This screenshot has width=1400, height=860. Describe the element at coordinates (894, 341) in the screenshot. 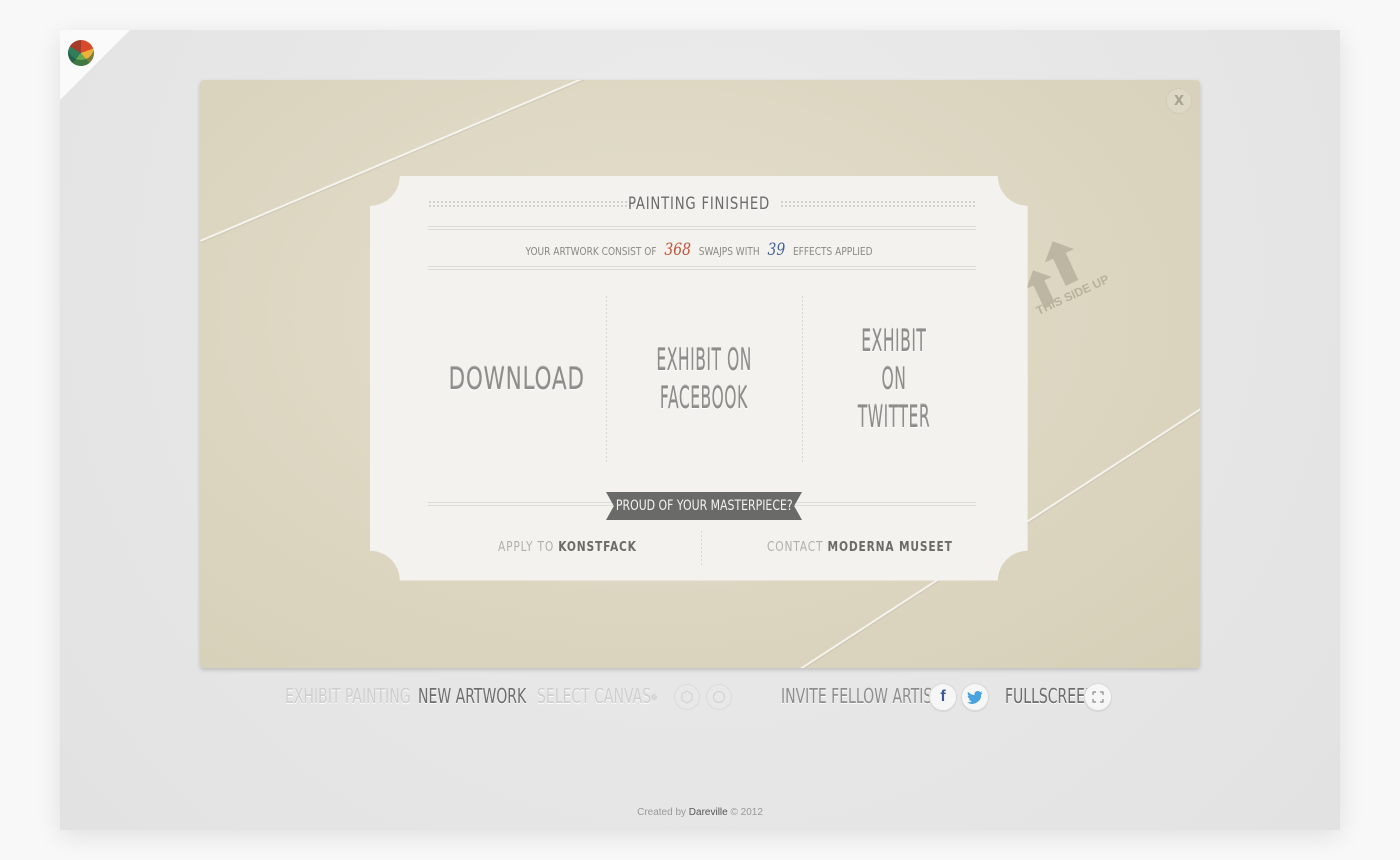

I see `twitter-line-1: EXHIBIT` at that location.